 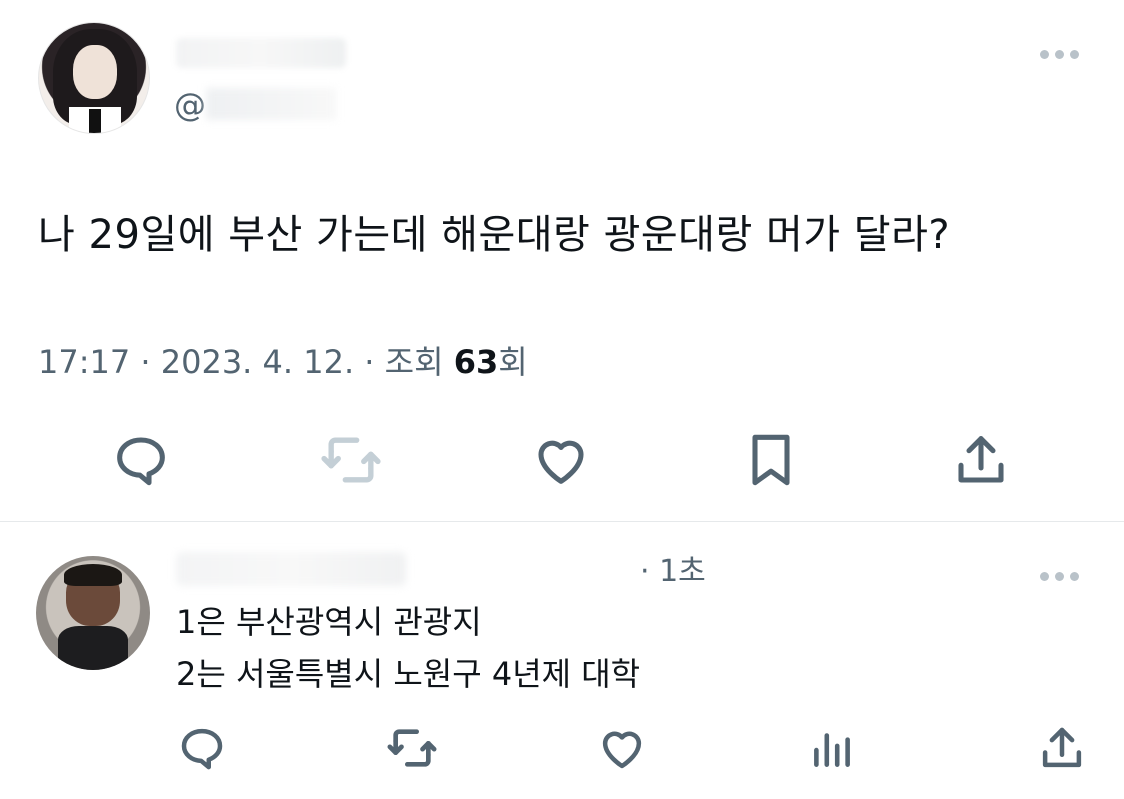 What do you see at coordinates (1062, 54) in the screenshot?
I see `more-options-icon` at bounding box center [1062, 54].